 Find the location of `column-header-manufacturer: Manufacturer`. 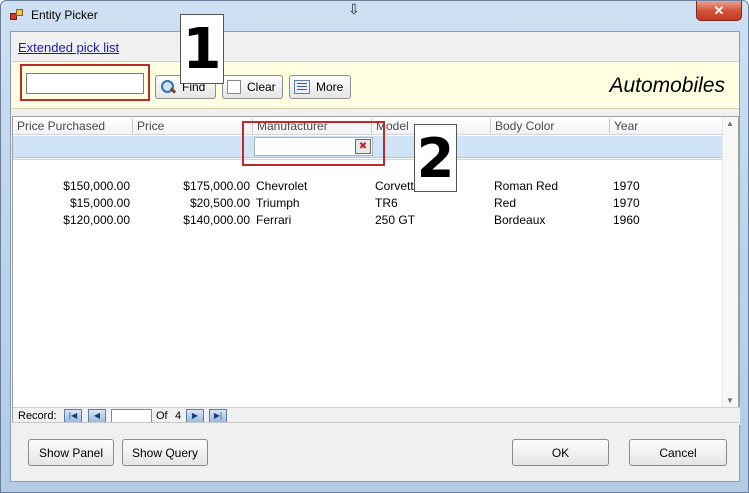

column-header-manufacturer: Manufacturer is located at coordinates (292, 126).